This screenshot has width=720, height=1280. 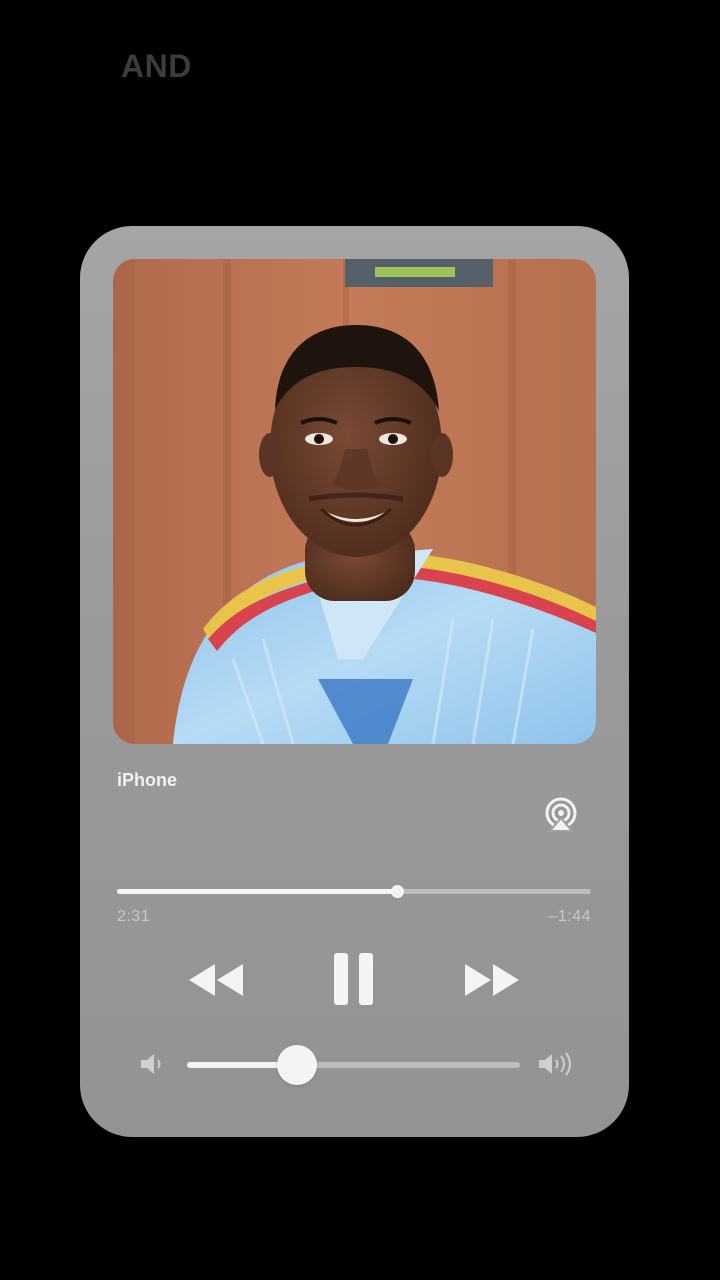 I want to click on speaker-high-icon, so click(x=556, y=1064).